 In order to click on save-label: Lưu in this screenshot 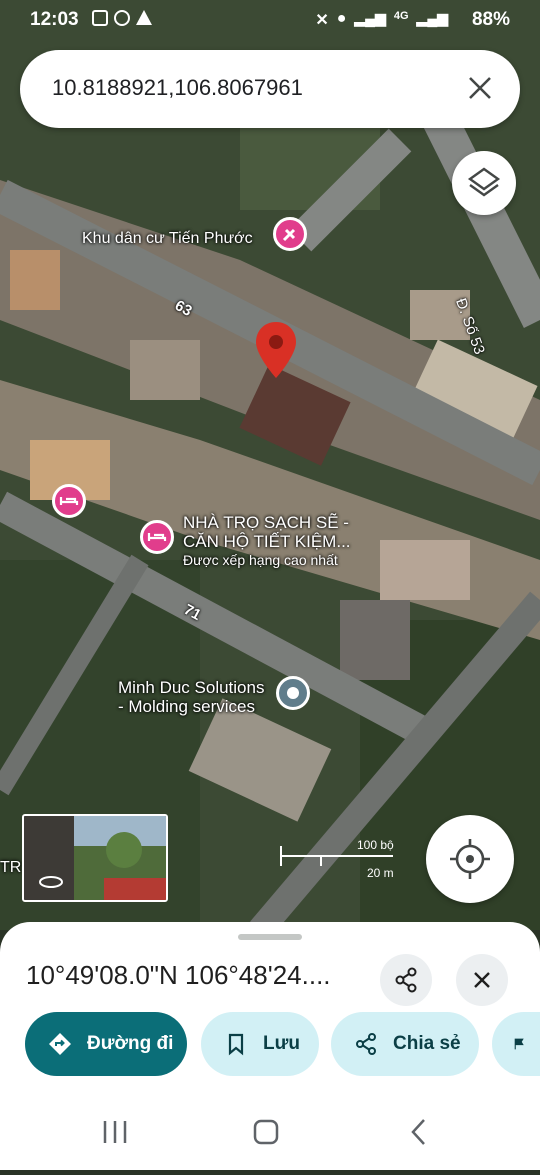, I will do `click(281, 1043)`.